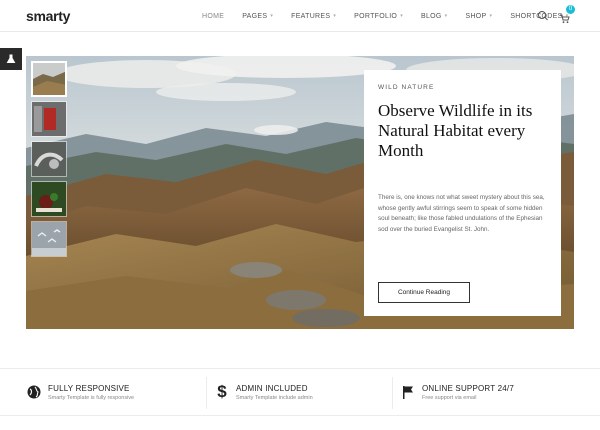  I want to click on feature-subtitle: Smarty Template include admin, so click(274, 397).